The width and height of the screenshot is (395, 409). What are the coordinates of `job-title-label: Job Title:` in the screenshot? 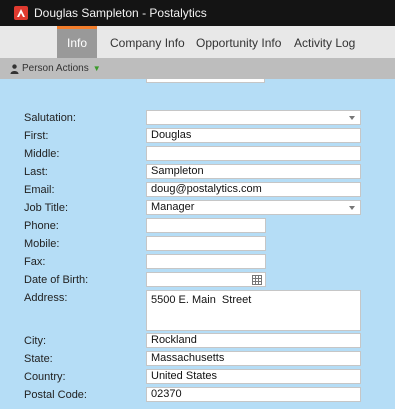 It's located at (46, 208).